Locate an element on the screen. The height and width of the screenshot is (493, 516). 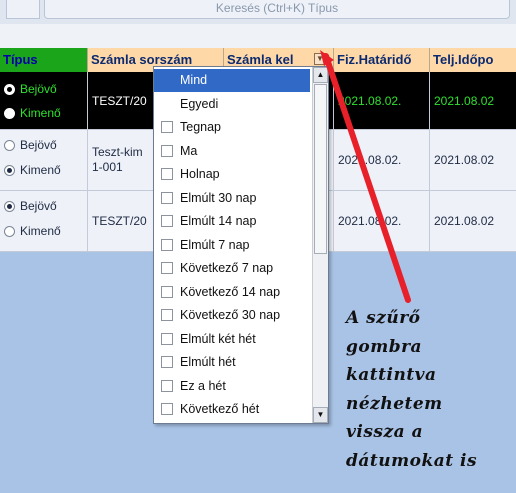
annotation-line: vissza a is located at coordinates (385, 432).